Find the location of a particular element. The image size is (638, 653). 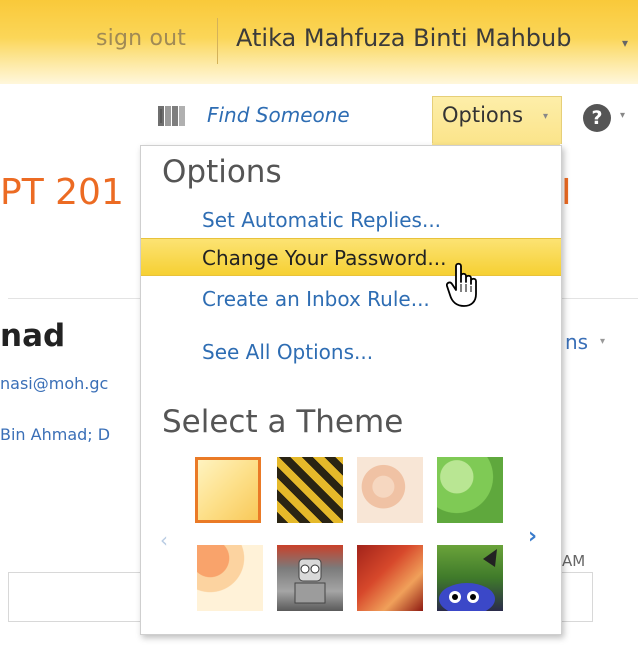

message-subject-end: I is located at coordinates (566, 192).